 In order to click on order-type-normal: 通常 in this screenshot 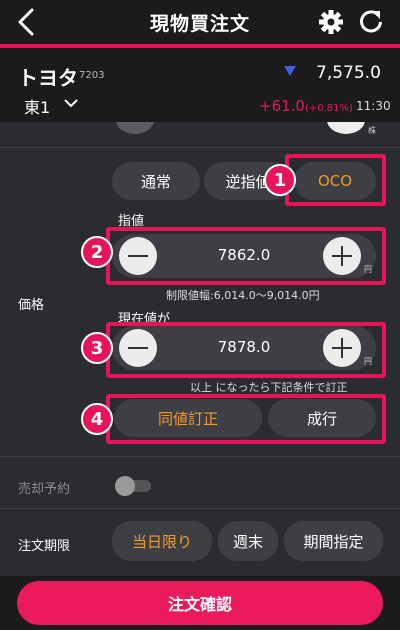, I will do `click(156, 181)`.